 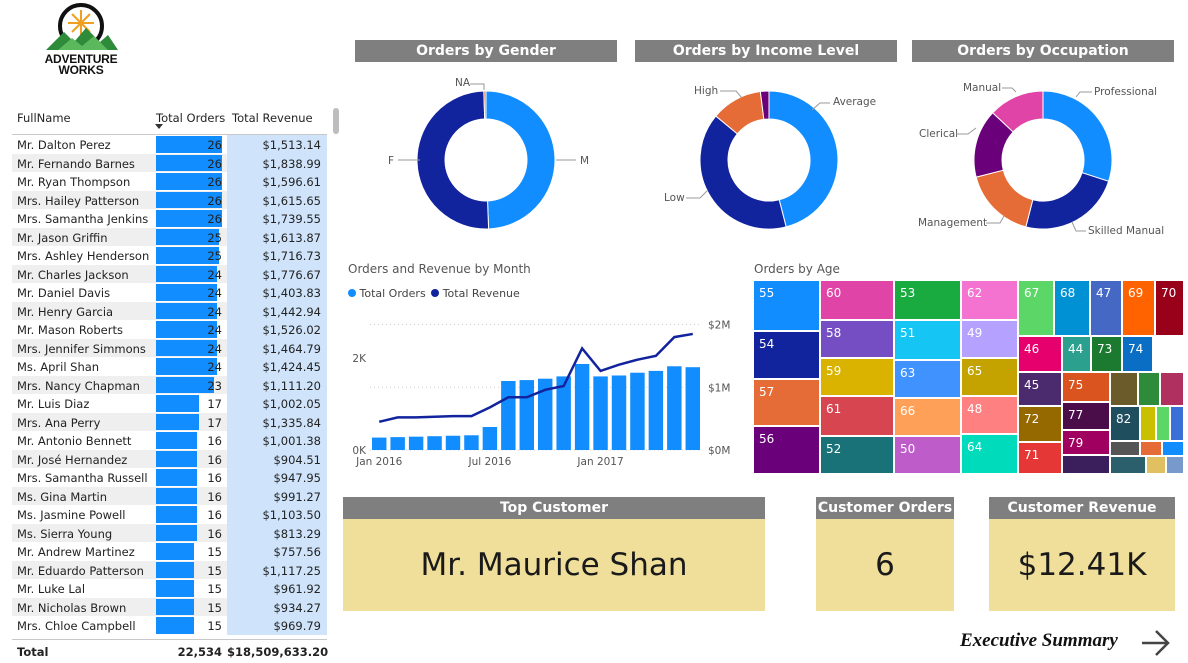 I want to click on table-row: Mrs. Ashley Henderson 25 $1,716.73, so click(x=169, y=255).